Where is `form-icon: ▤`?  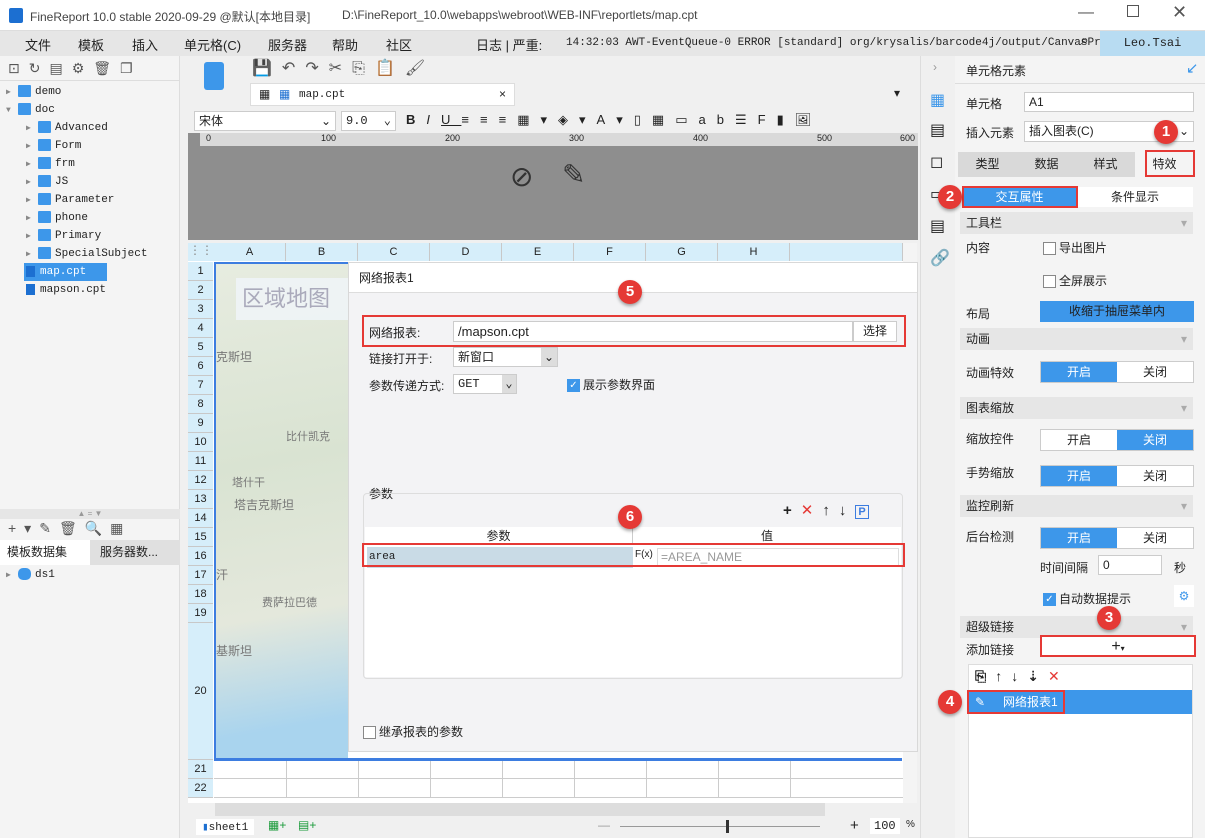
form-icon: ▤ is located at coordinates (937, 226).